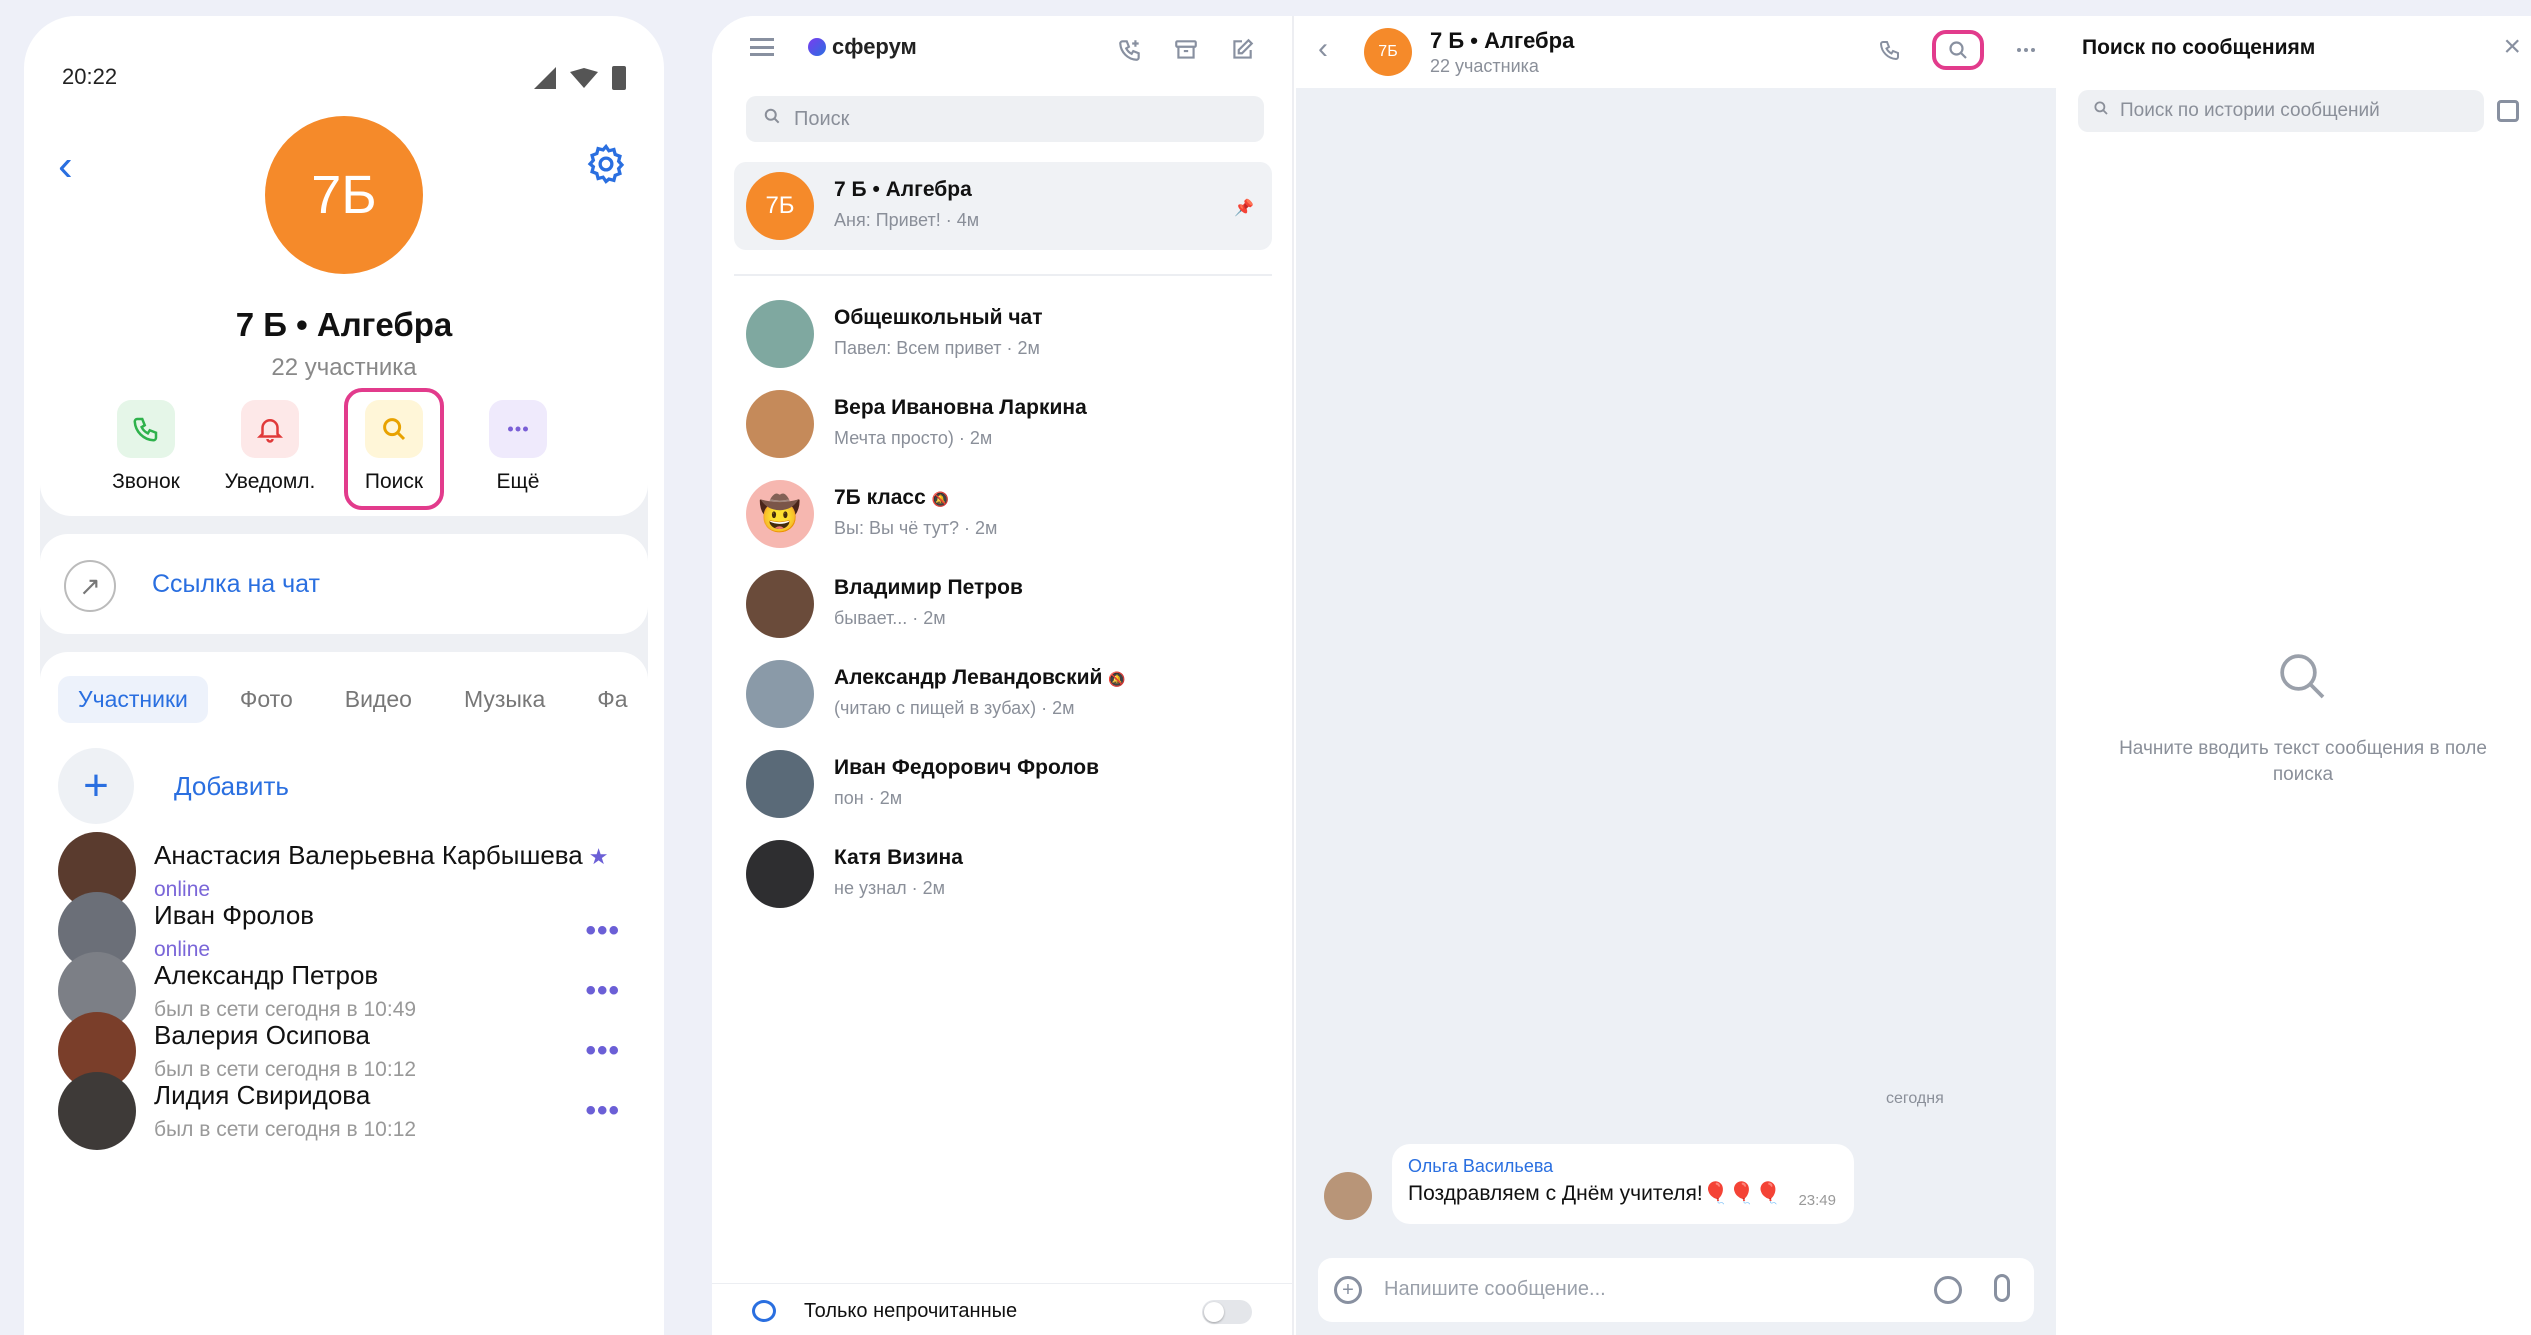 The height and width of the screenshot is (1335, 2531). I want to click on chat-item: 🤠 7Б класс 🔕 Вы: Вы чё тут? · 2м, so click(1003, 514).